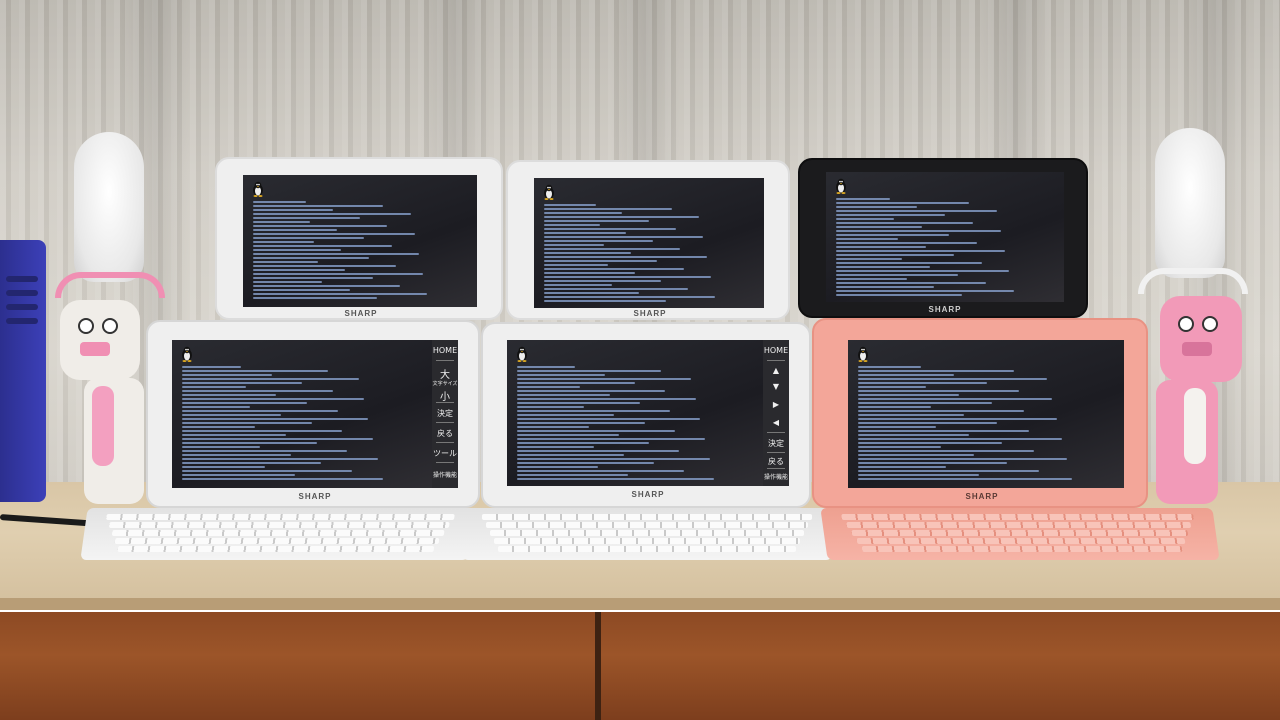 This screenshot has height=720, width=1280. What do you see at coordinates (445, 395) in the screenshot?
I see `side-button-small: 小` at bounding box center [445, 395].